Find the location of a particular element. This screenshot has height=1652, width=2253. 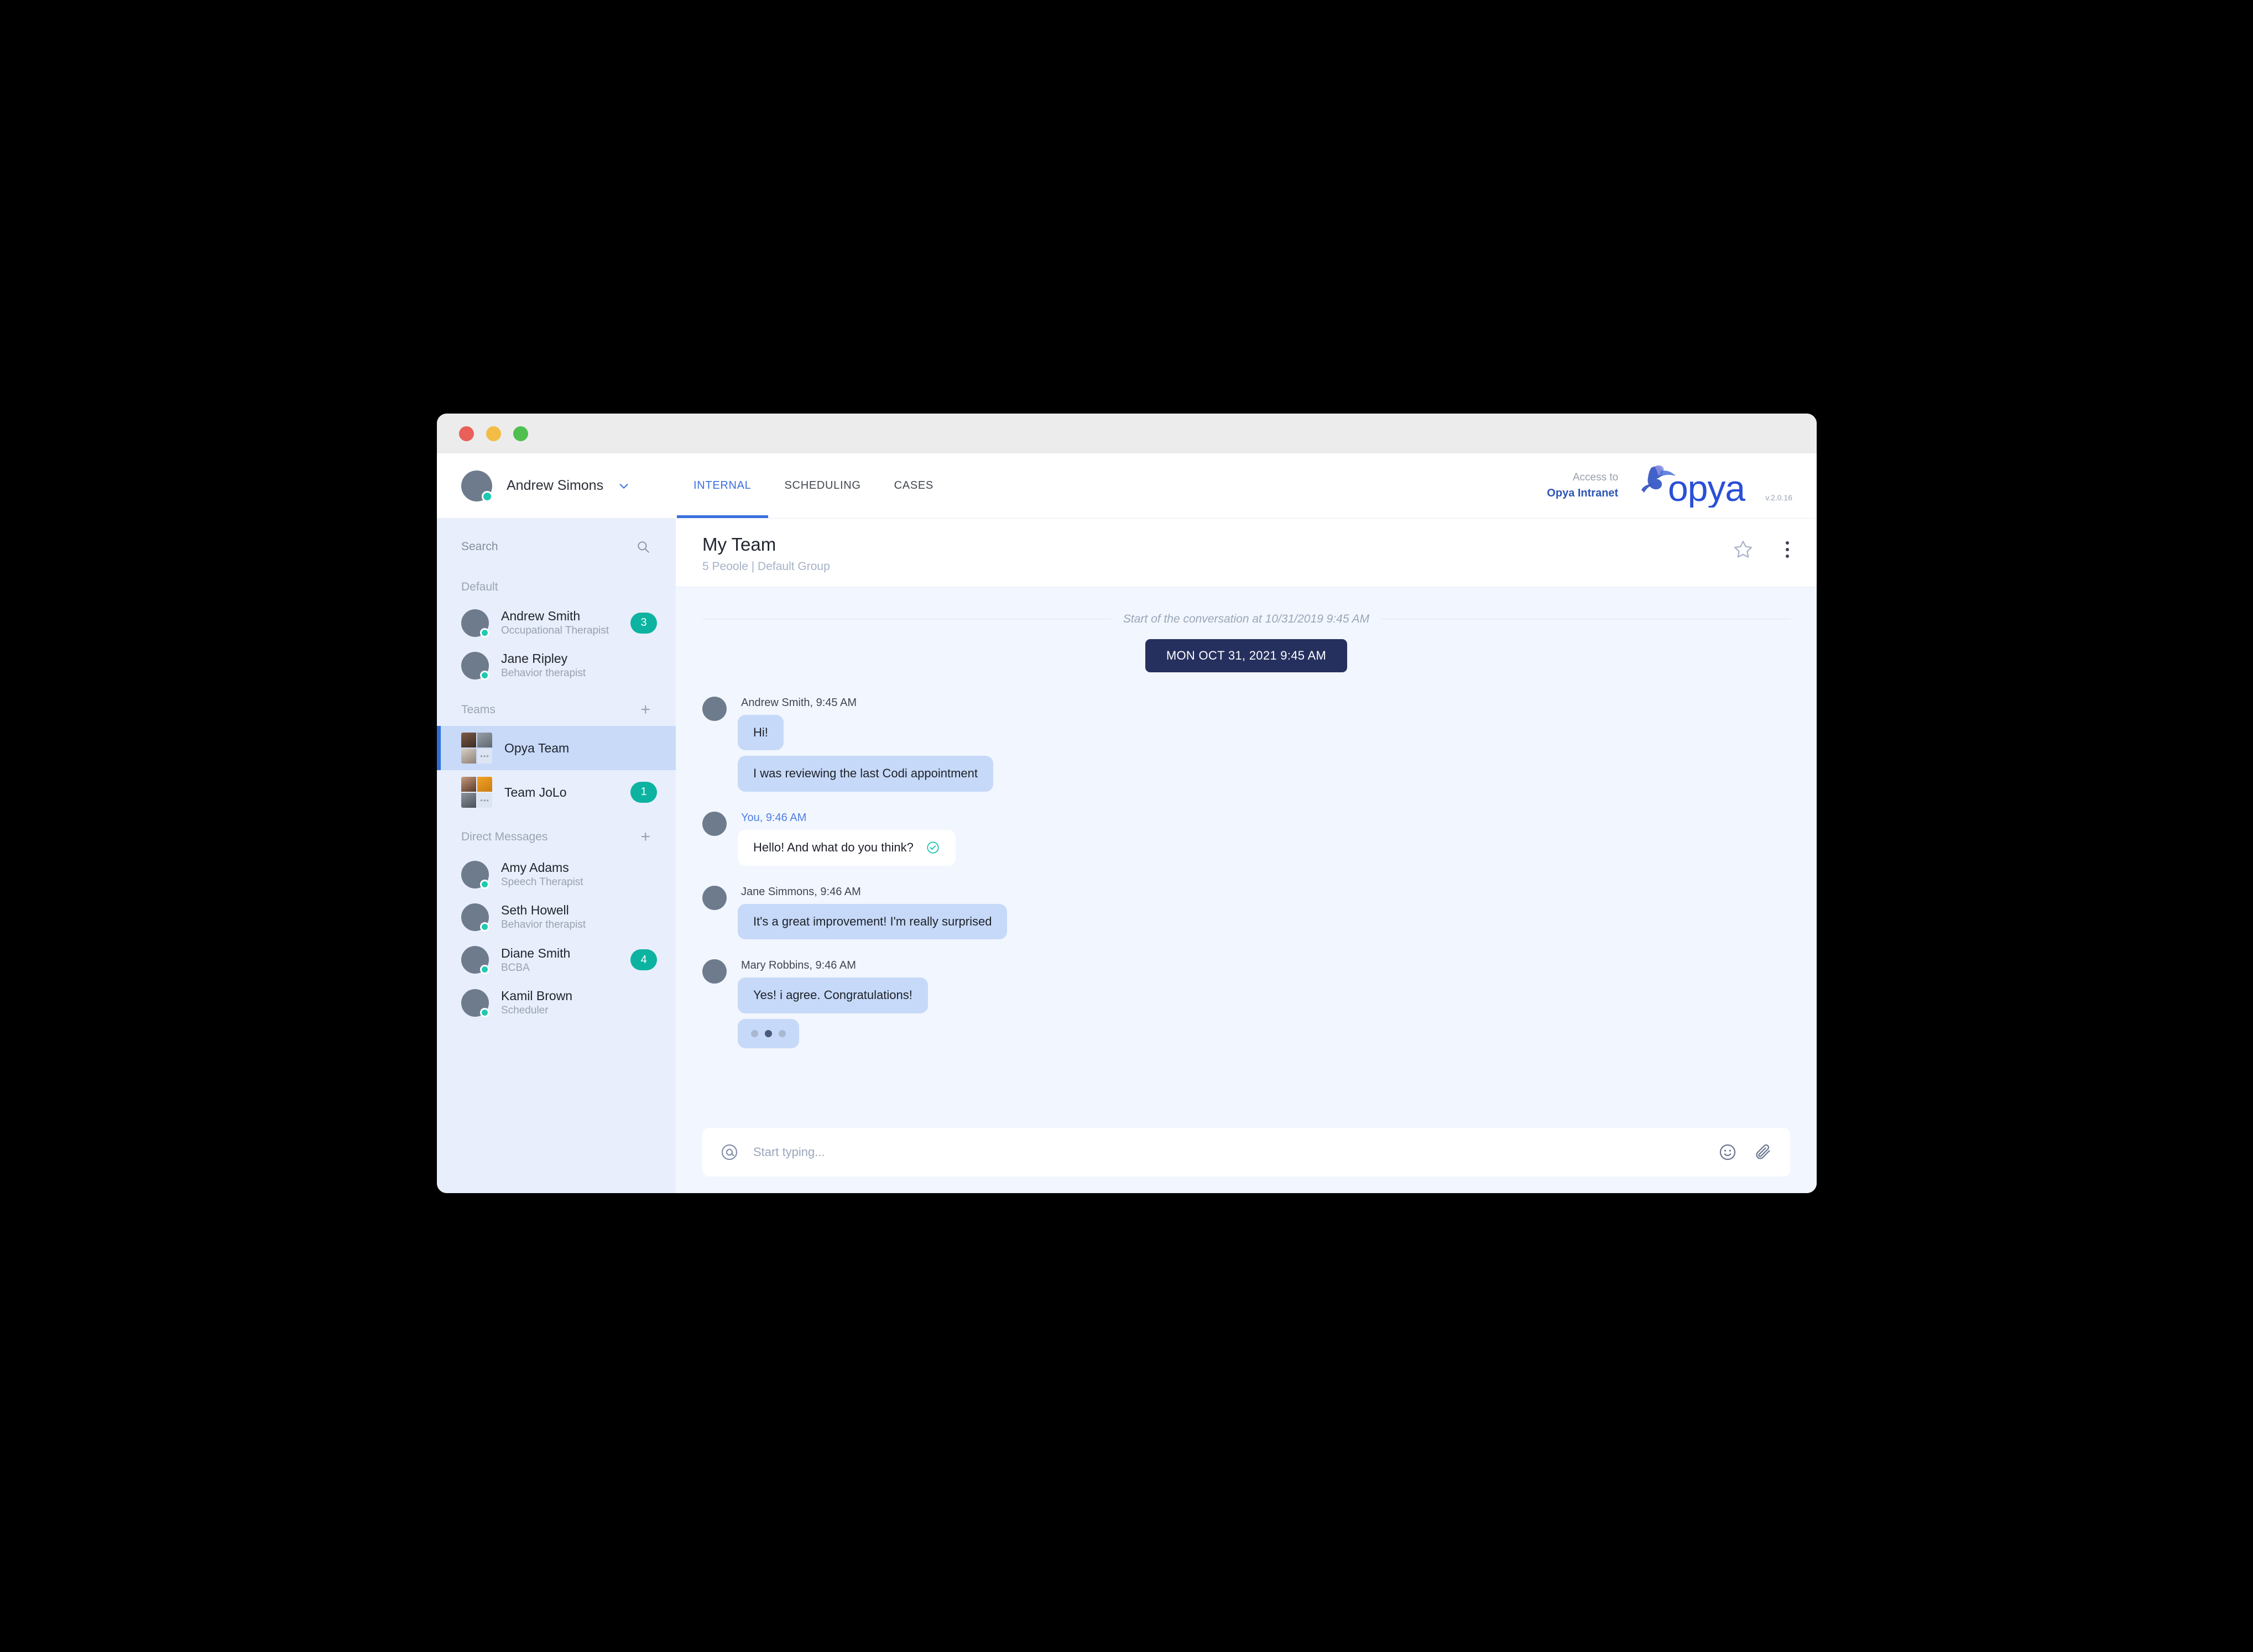

sidebar-item-role: Scheduler is located at coordinates (525, 1010).